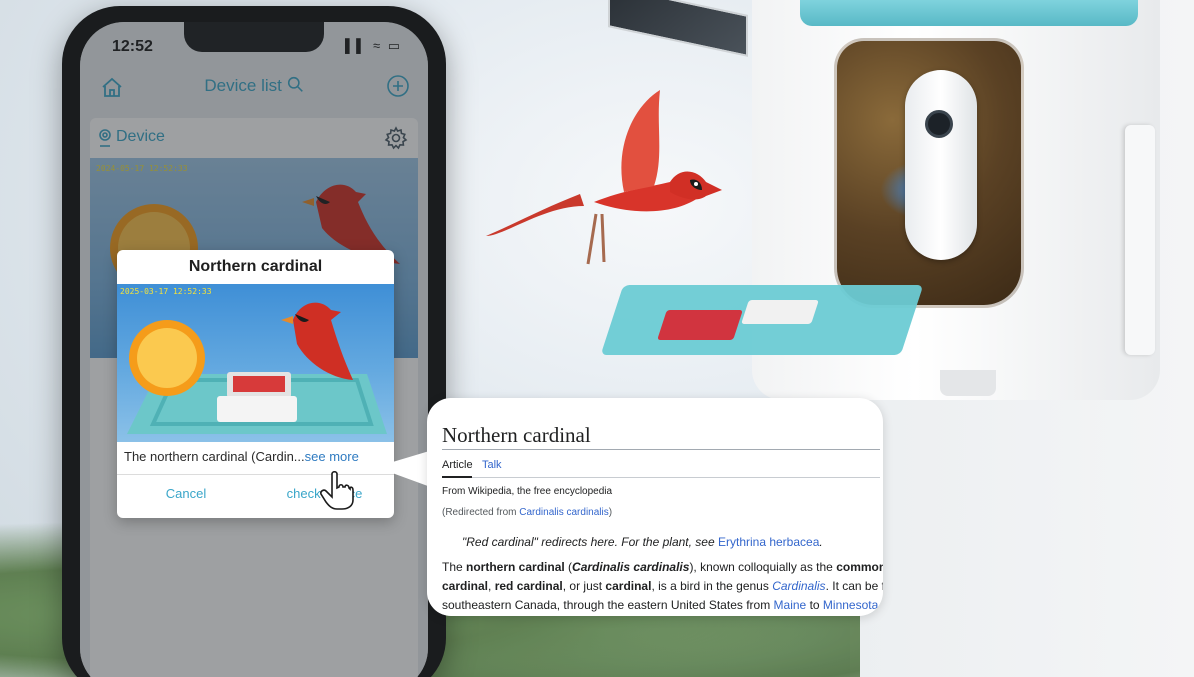  I want to click on feeder-mount, so click(1140, 240).